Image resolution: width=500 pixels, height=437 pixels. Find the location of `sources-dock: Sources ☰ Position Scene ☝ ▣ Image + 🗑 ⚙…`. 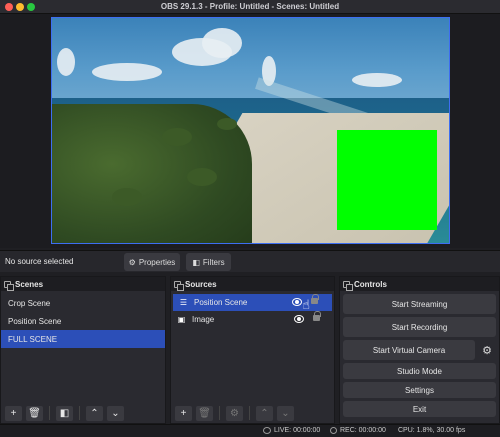

sources-dock: Sources ☰ Position Scene ☝ ▣ Image + 🗑 ⚙… is located at coordinates (252, 350).